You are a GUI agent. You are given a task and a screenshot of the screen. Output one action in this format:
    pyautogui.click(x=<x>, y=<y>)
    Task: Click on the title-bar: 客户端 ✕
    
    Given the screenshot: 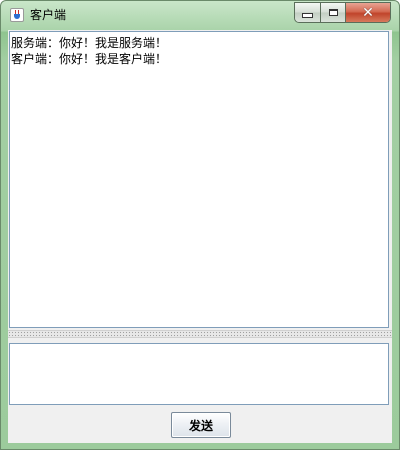 What is the action you would take?
    pyautogui.click(x=200, y=15)
    